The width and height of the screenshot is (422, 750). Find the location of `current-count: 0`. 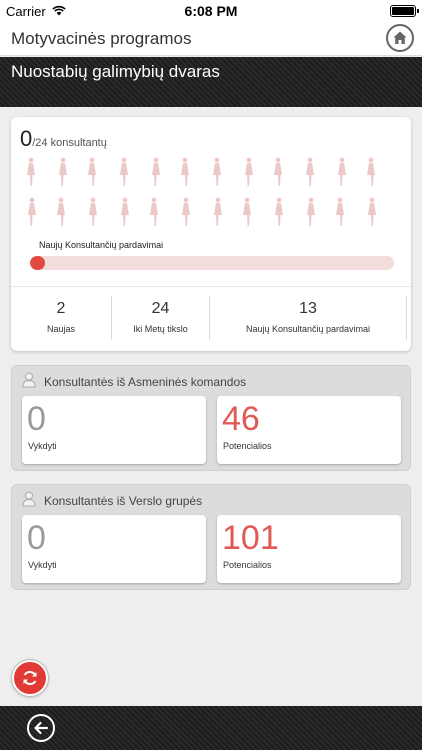

current-count: 0 is located at coordinates (26, 138).